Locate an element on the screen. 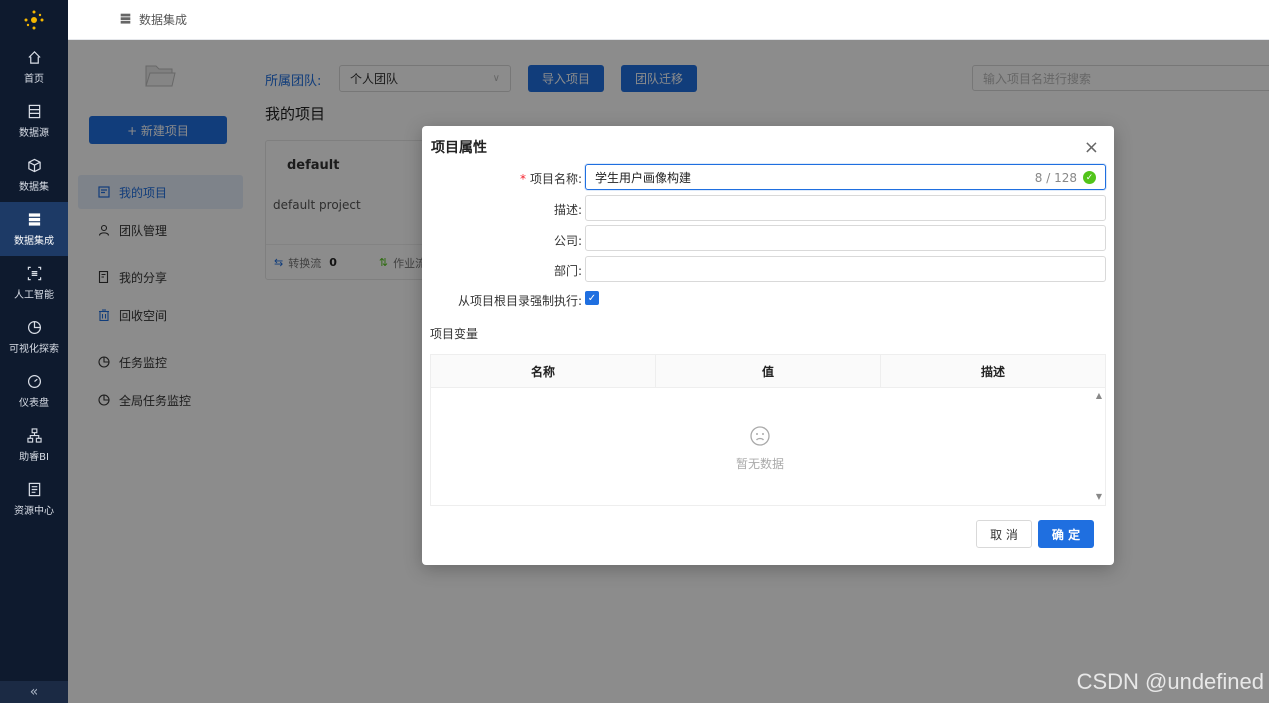 The width and height of the screenshot is (1269, 703). top-header: 数据集成 is located at coordinates (668, 20).